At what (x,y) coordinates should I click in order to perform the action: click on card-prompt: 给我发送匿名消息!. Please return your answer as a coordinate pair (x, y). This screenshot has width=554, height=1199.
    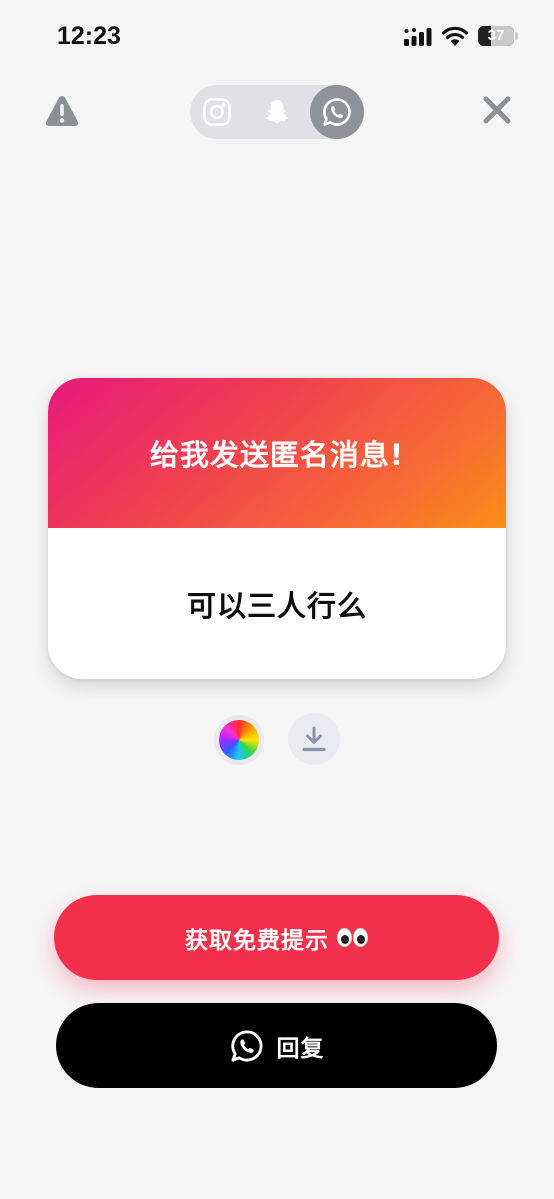
    Looking at the image, I should click on (277, 455).